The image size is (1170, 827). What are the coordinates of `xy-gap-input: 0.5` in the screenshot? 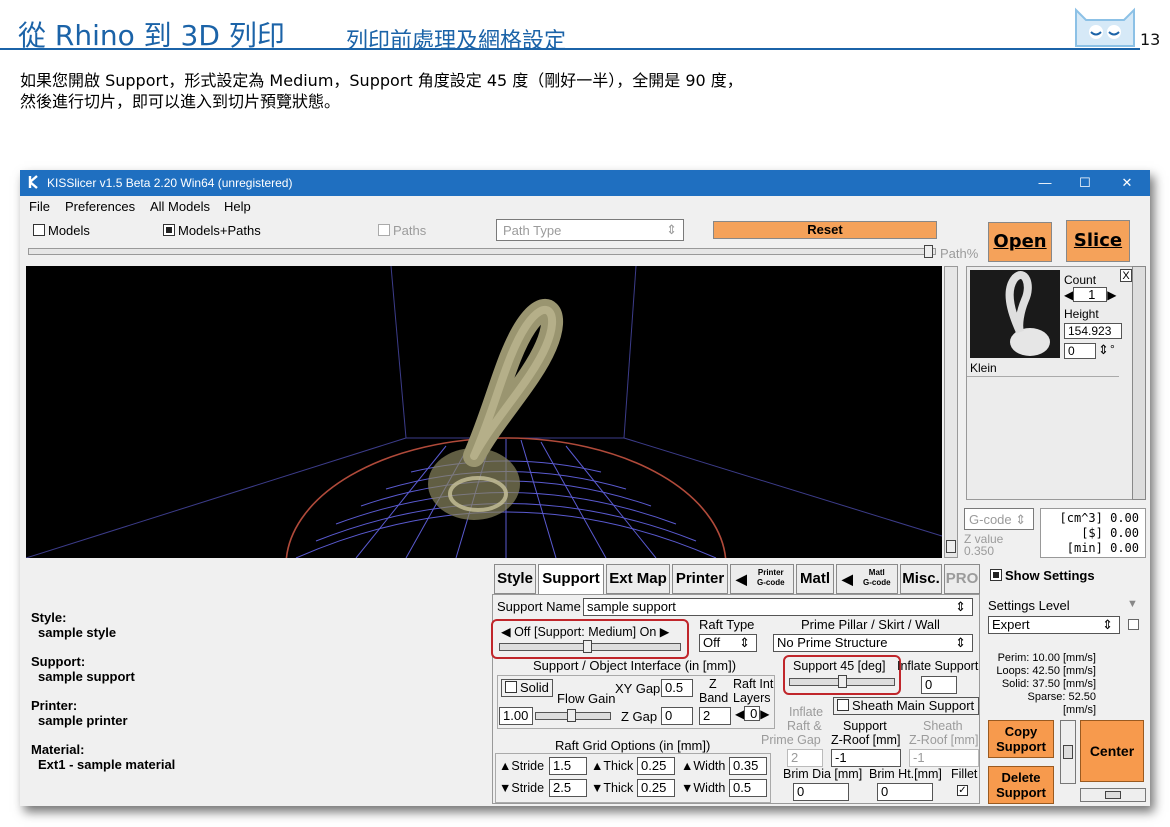 It's located at (677, 688).